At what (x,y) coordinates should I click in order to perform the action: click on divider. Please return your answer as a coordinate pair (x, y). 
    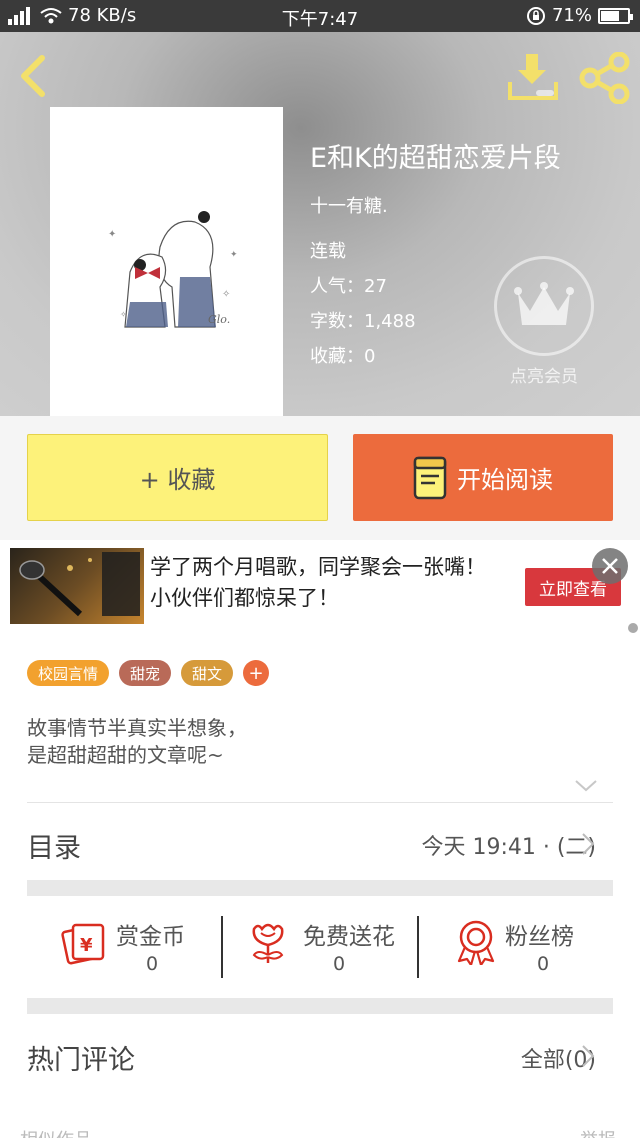
    Looking at the image, I should click on (320, 802).